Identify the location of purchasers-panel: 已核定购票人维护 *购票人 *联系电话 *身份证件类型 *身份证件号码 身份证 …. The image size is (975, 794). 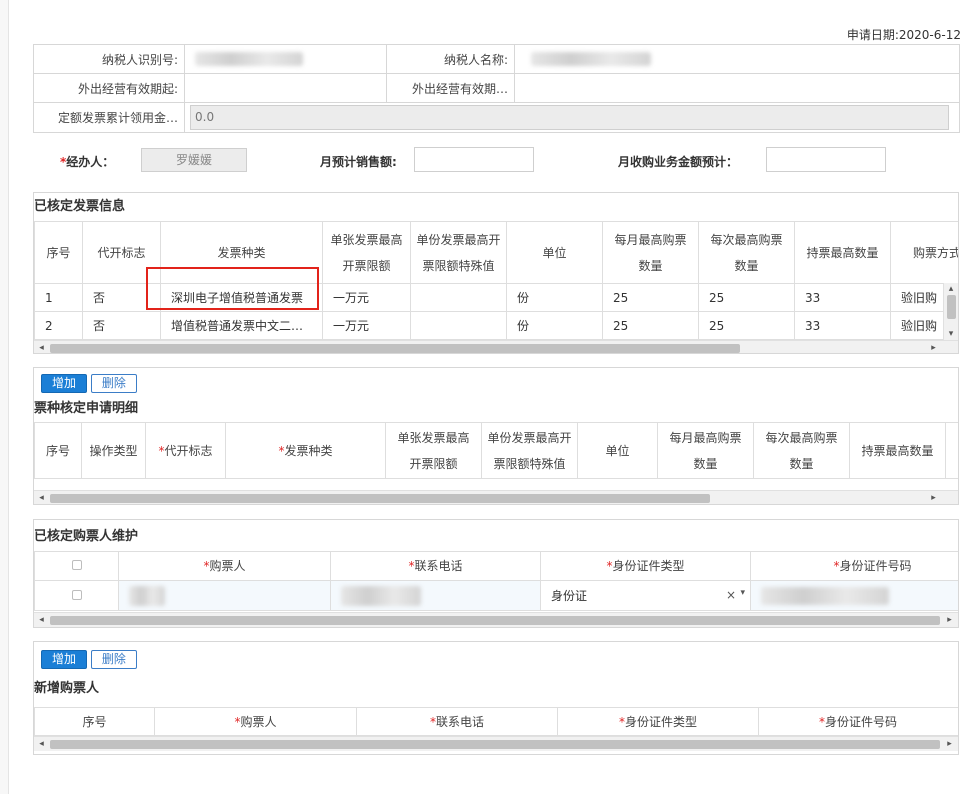
(496, 573).